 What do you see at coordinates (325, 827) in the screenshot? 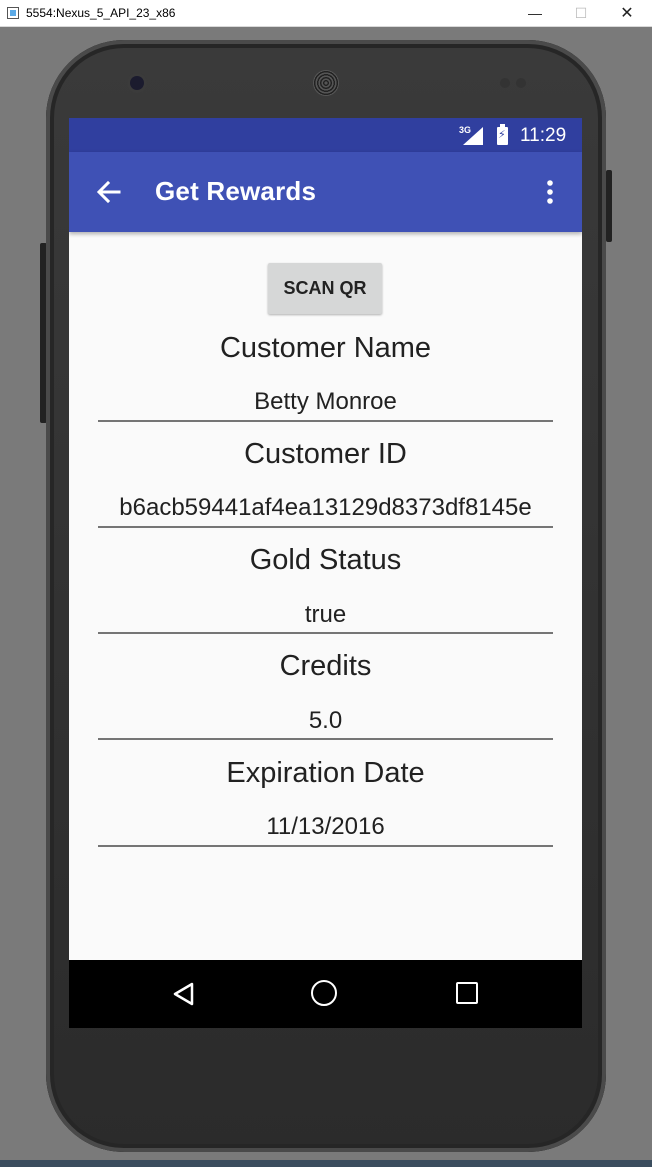
I see `expiration-date-field: 11/13/2016` at bounding box center [325, 827].